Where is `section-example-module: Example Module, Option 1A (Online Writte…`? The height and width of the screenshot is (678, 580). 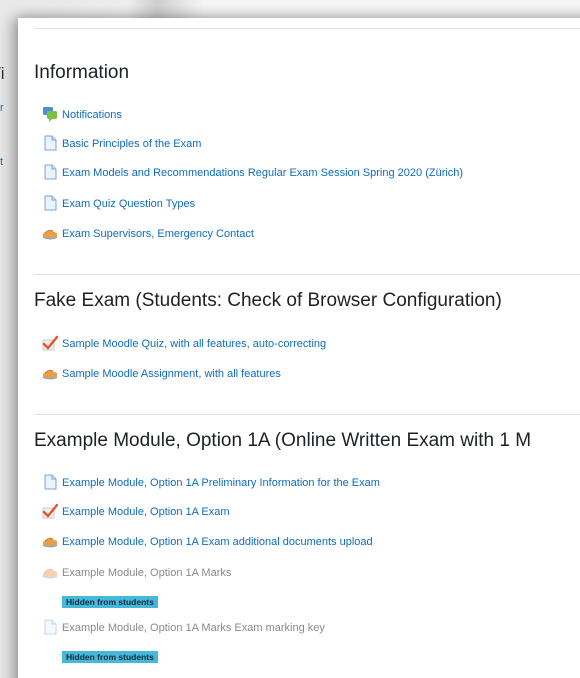 section-example-module: Example Module, Option 1A (Online Writte… is located at coordinates (307, 433).